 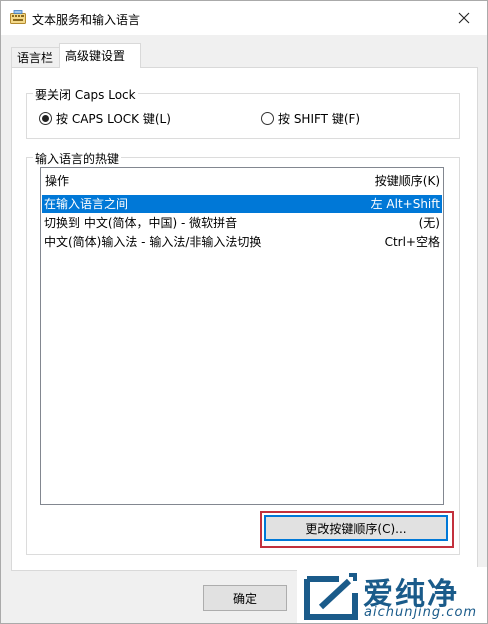 I want to click on hotkeys-group-legend: 输入语言的热键, so click(x=77, y=158).